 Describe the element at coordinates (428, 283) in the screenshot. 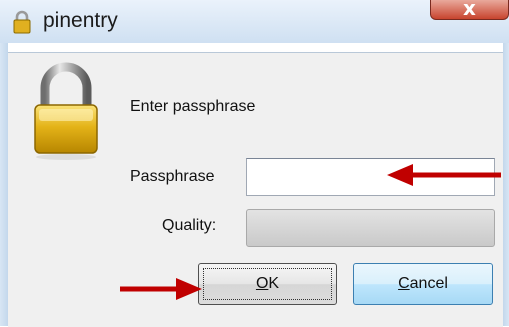

I see `cancel-label: ancel` at that location.